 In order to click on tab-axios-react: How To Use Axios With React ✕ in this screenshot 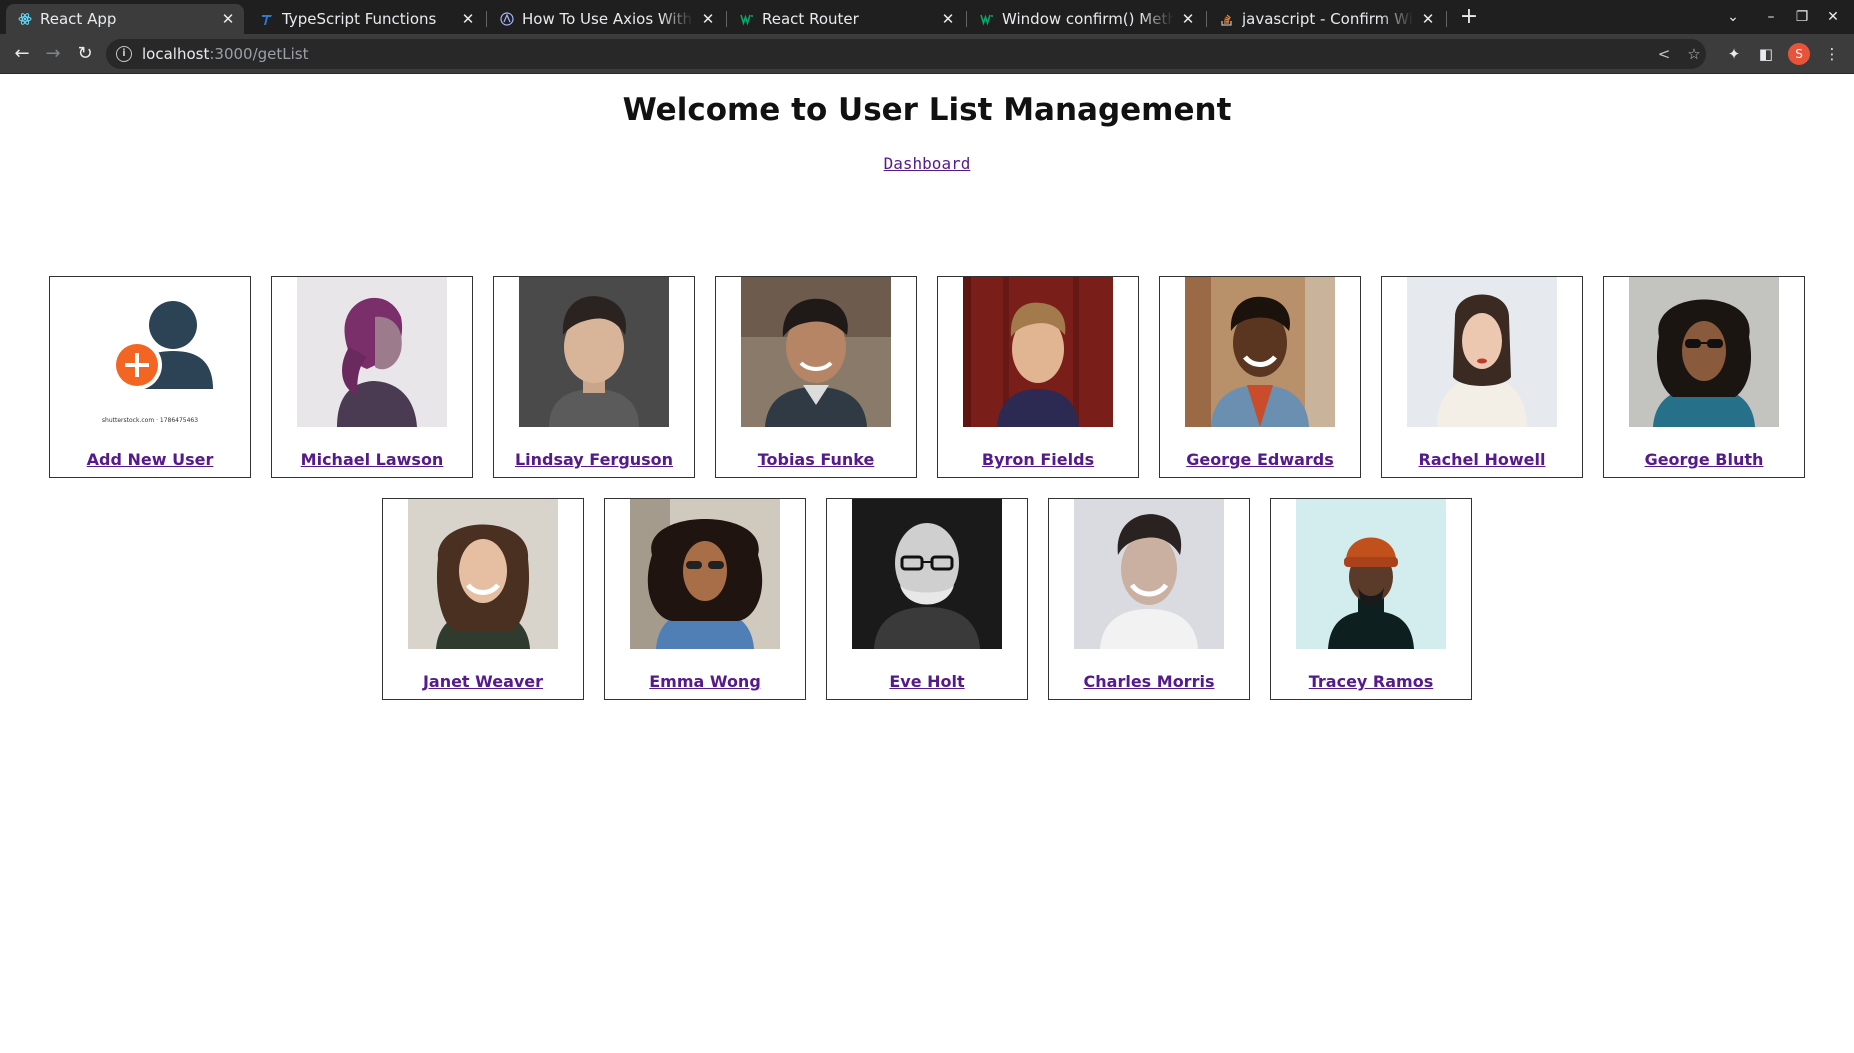, I will do `click(606, 19)`.